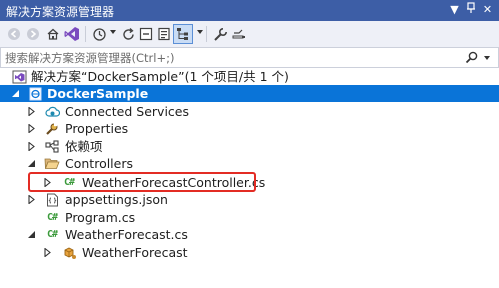 The image size is (499, 288). Describe the element at coordinates (35, 93) in the screenshot. I see `csharp-project-icon` at that location.